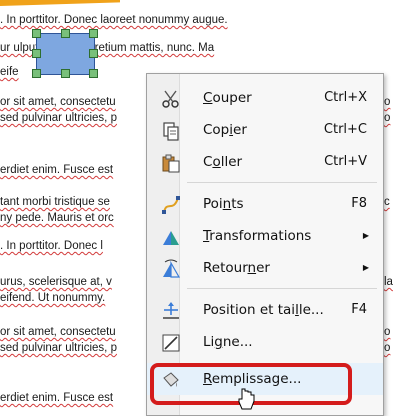 This screenshot has height=416, width=396. Describe the element at coordinates (57, 170) in the screenshot. I see `doc-line-6: erdiet enim. Fusce est` at that location.